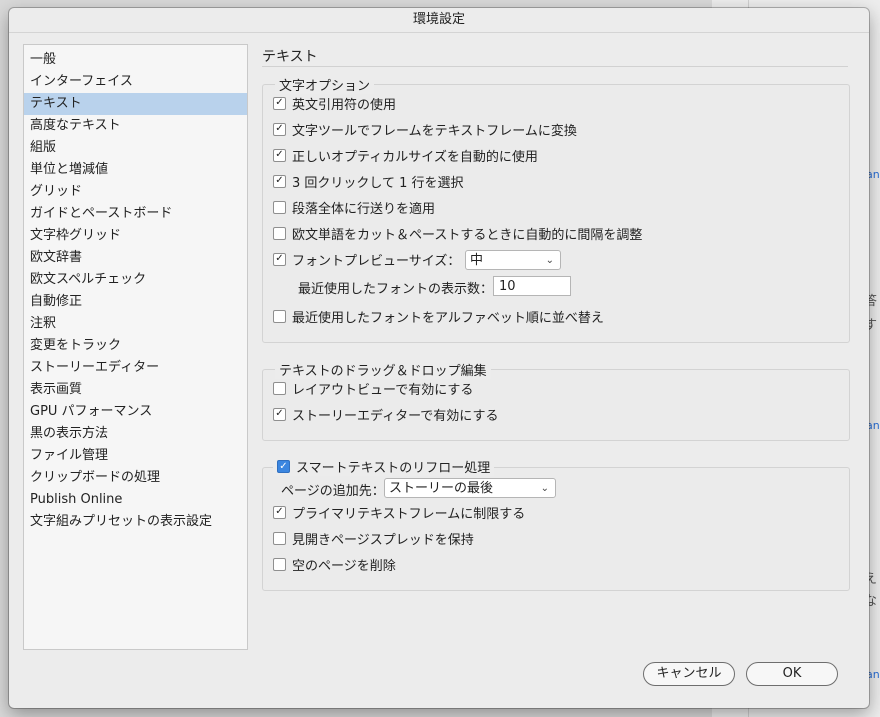  I want to click on preserve-spreads-label: 見開きページスプレッドを保持, so click(383, 540).